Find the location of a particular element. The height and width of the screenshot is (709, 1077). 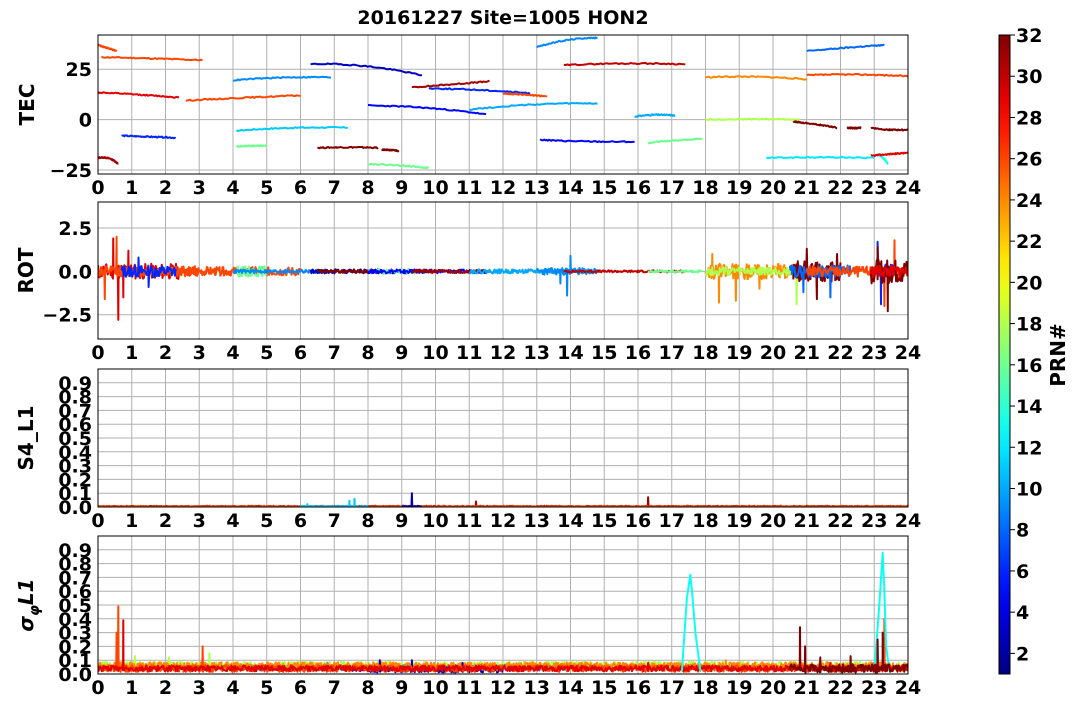

colorbar-tick-label: 10 is located at coordinates (1029, 489).